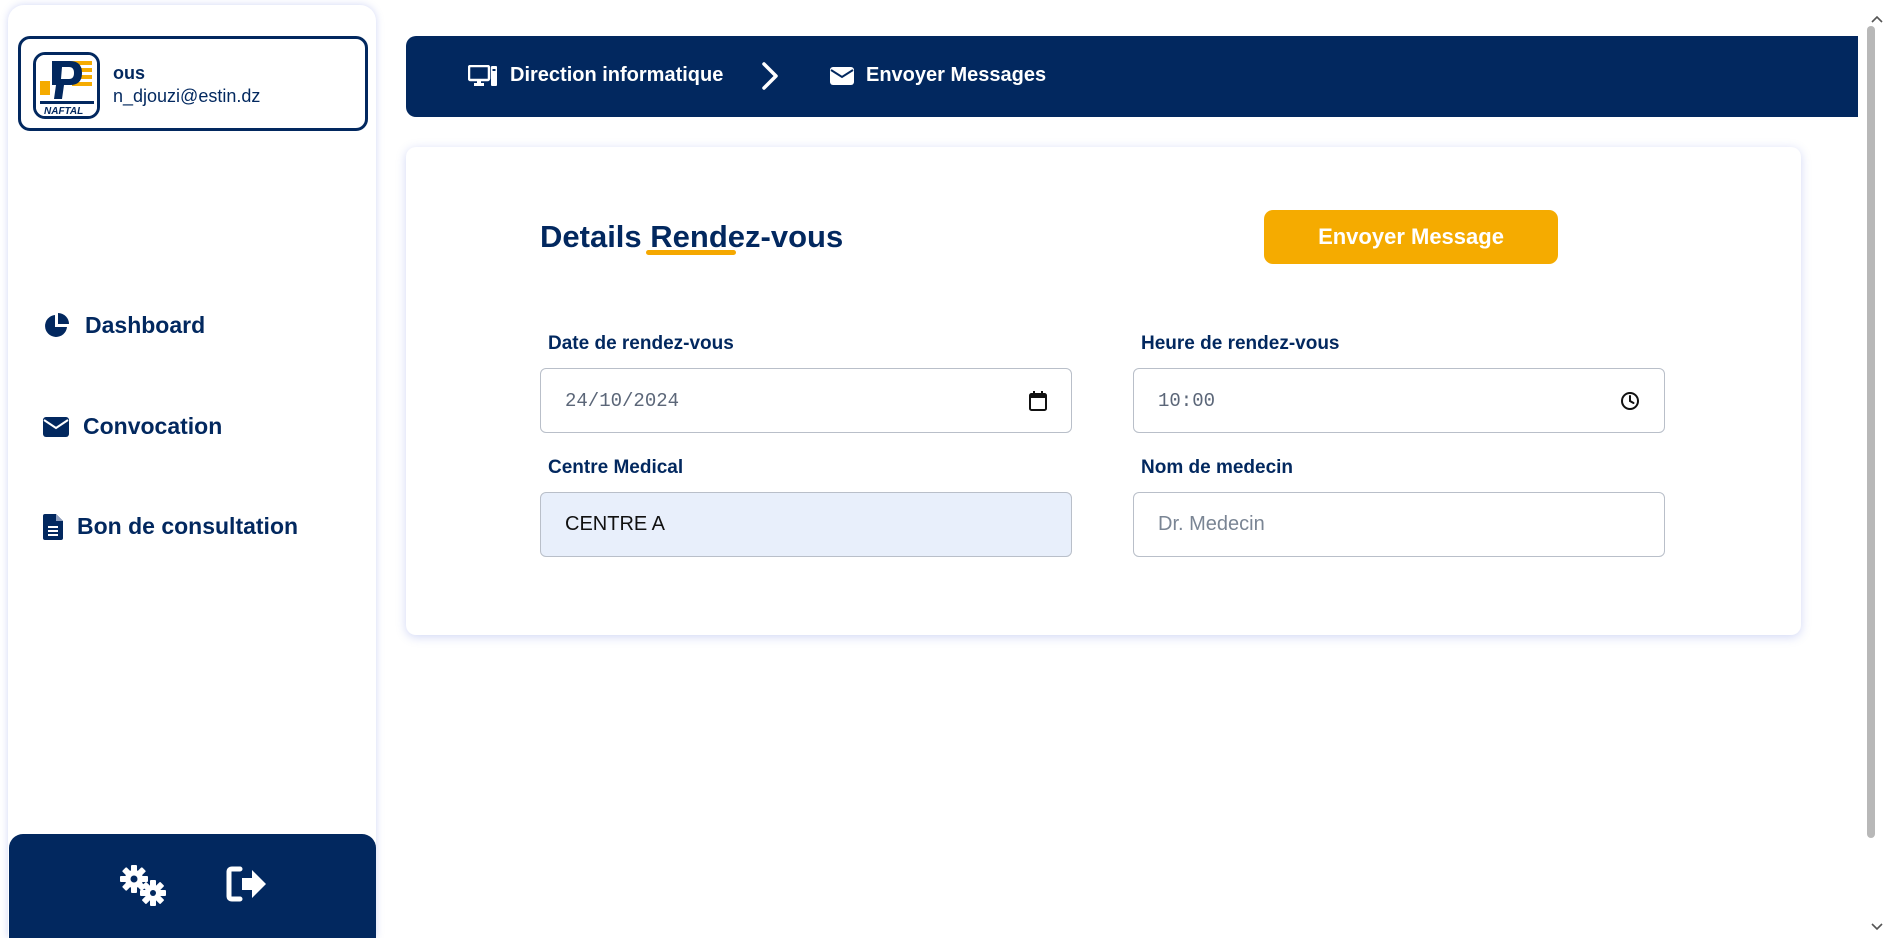  What do you see at coordinates (1399, 524) in the screenshot?
I see `nom-medecin-input: Dr. Medecin` at bounding box center [1399, 524].